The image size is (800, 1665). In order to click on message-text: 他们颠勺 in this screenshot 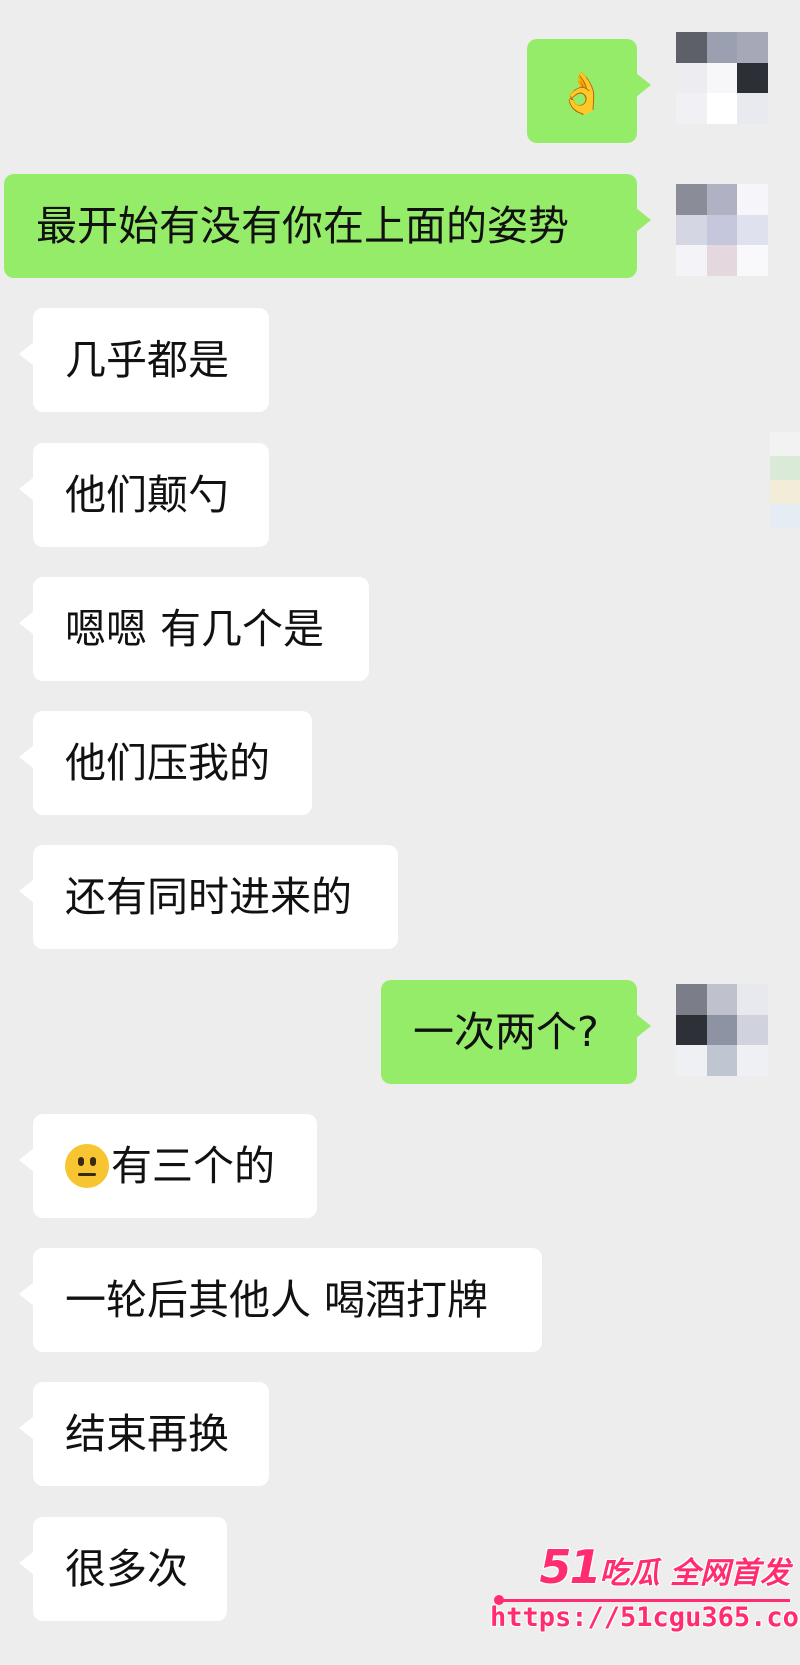, I will do `click(147, 495)`.